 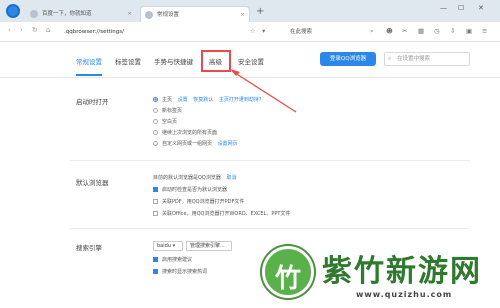 I want to click on watermark-text: 紫竹新游网, so click(x=402, y=271).